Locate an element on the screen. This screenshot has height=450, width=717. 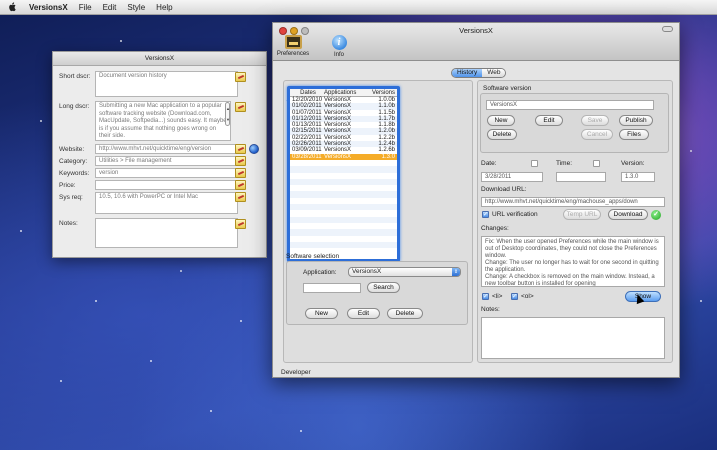
long-descr-scroll-arrows-icon: ▲ ▼ is located at coordinates (227, 114).